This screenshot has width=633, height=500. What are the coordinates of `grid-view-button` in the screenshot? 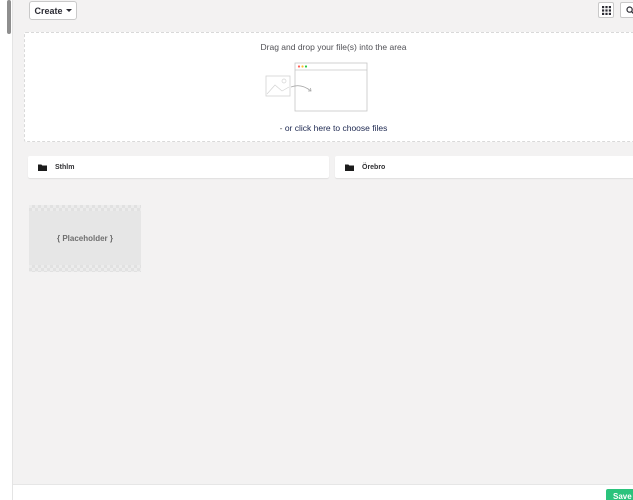 It's located at (606, 10).